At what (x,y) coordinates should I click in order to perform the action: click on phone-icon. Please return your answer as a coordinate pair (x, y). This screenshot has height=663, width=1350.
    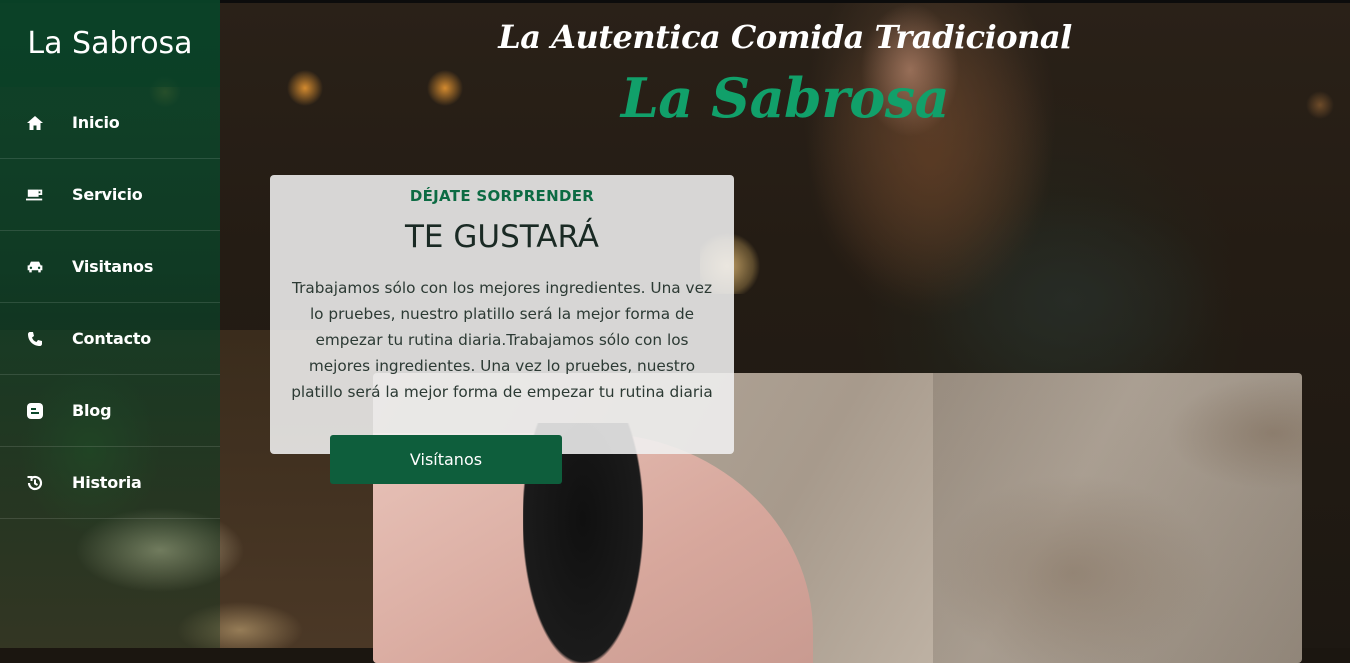
    Looking at the image, I should click on (35, 339).